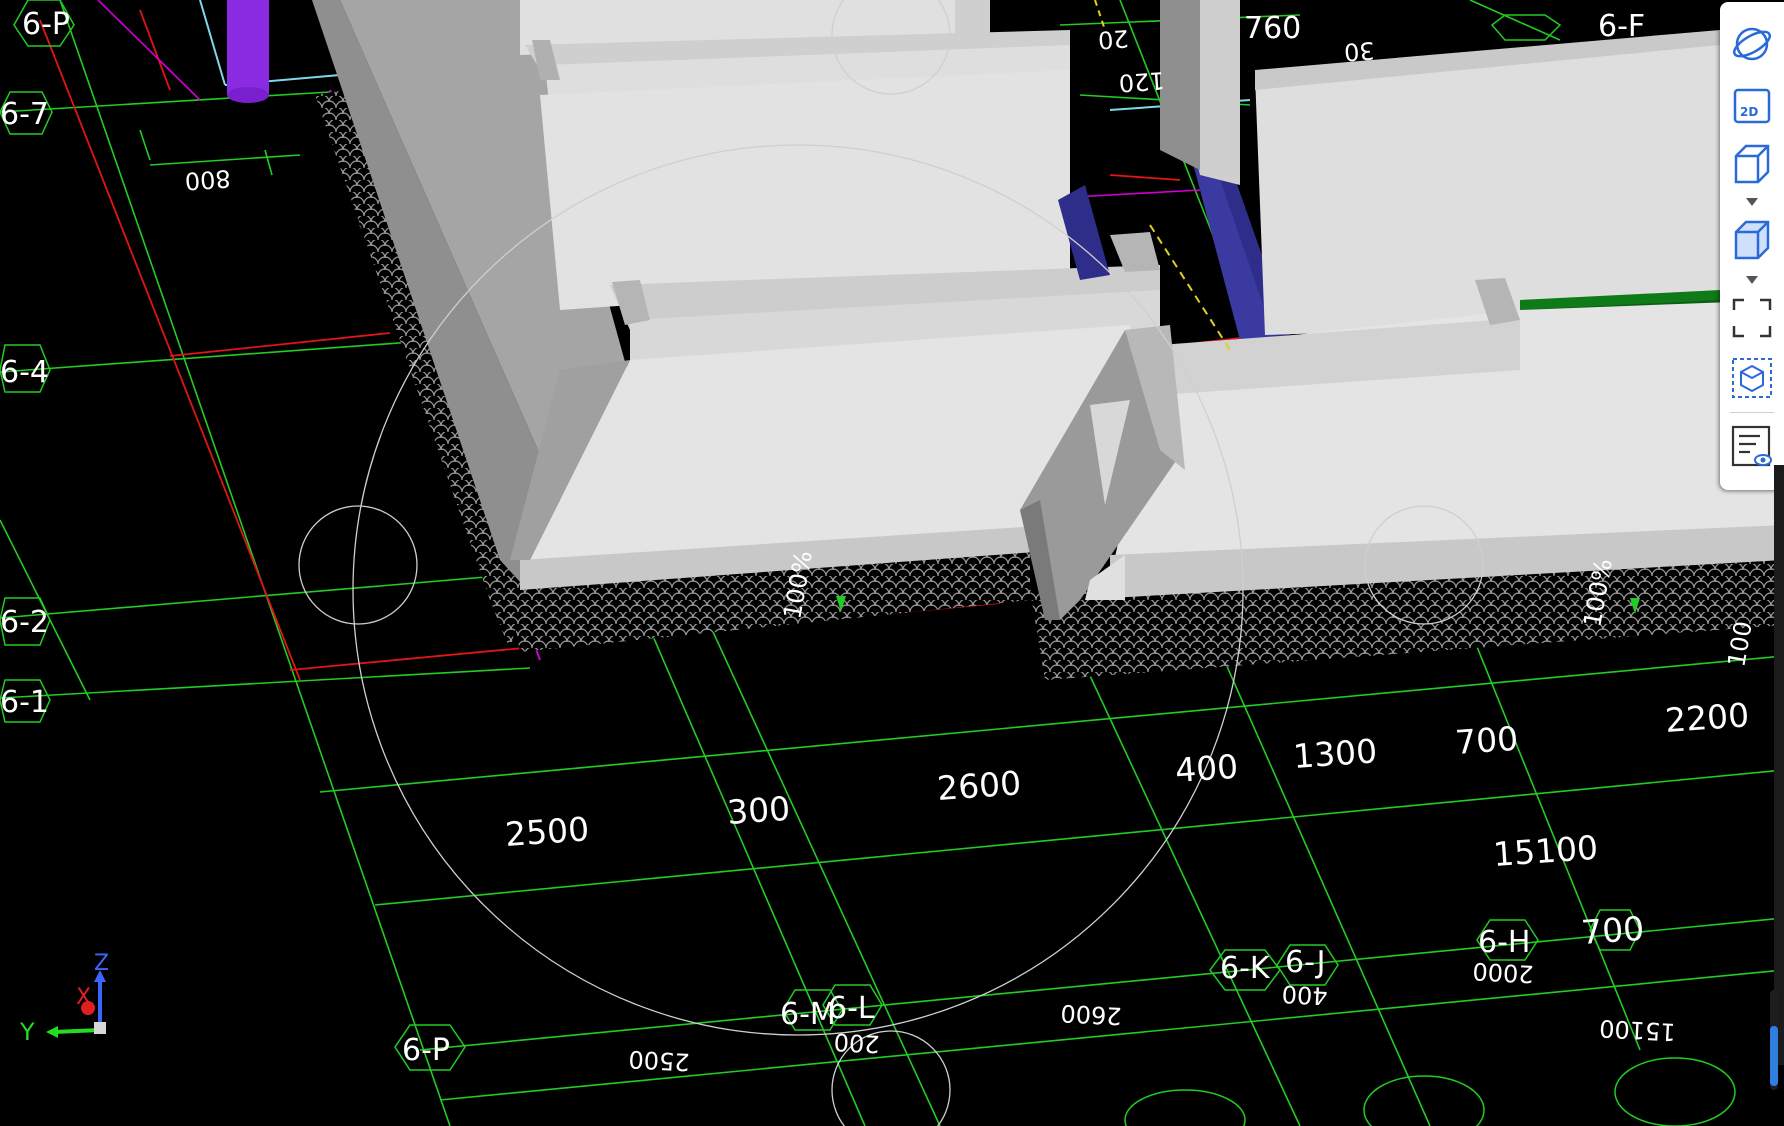  Describe the element at coordinates (1245, 968) in the screenshot. I see `axis-label-6-K: 6-K` at that location.